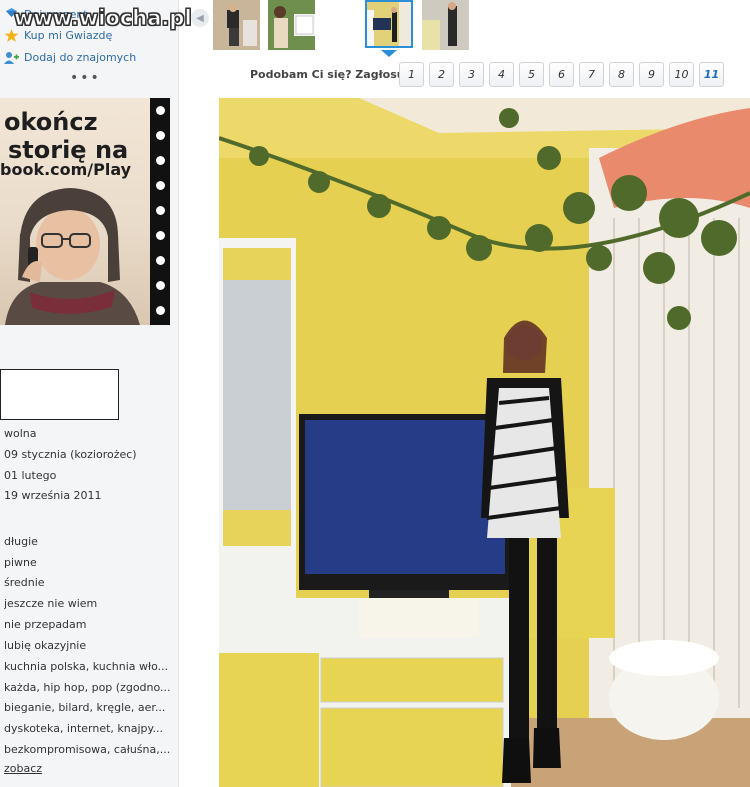 The image size is (750, 787). I want to click on selected-thumbnail-pointer, so click(389, 53).